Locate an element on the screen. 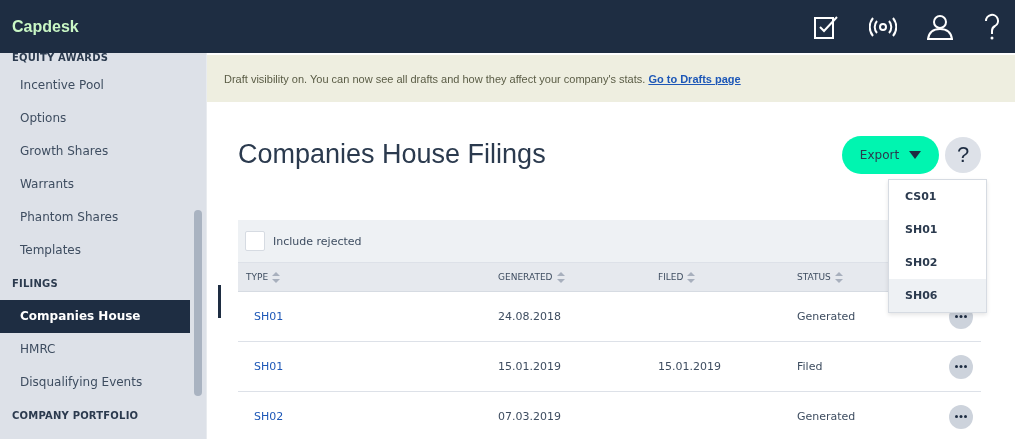  row-indicator is located at coordinates (219, 301).